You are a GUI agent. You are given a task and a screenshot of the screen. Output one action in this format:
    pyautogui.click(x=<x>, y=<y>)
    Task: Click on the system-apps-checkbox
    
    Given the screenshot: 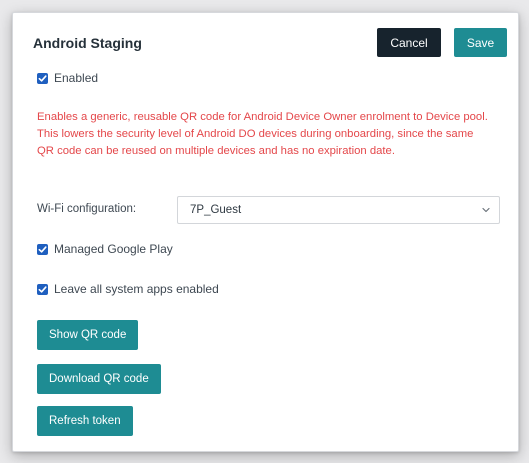 What is the action you would take?
    pyautogui.click(x=42, y=289)
    